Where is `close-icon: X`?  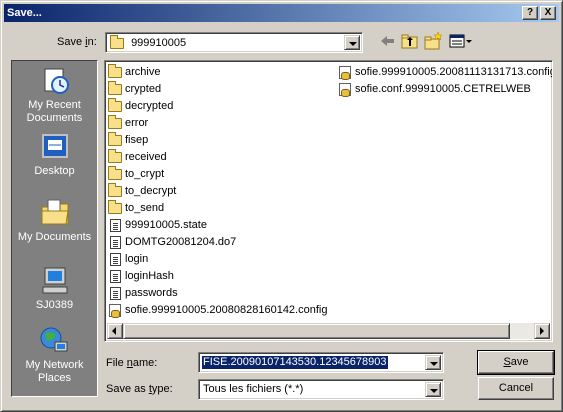 close-icon: X is located at coordinates (548, 12).